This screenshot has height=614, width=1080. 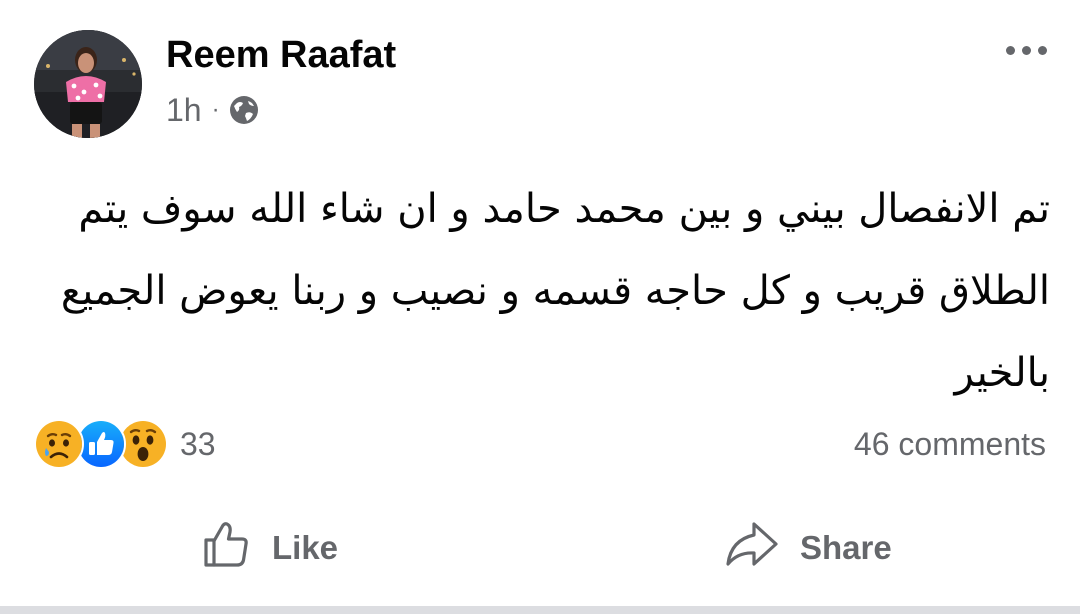 What do you see at coordinates (846, 547) in the screenshot?
I see `share-label: Share` at bounding box center [846, 547].